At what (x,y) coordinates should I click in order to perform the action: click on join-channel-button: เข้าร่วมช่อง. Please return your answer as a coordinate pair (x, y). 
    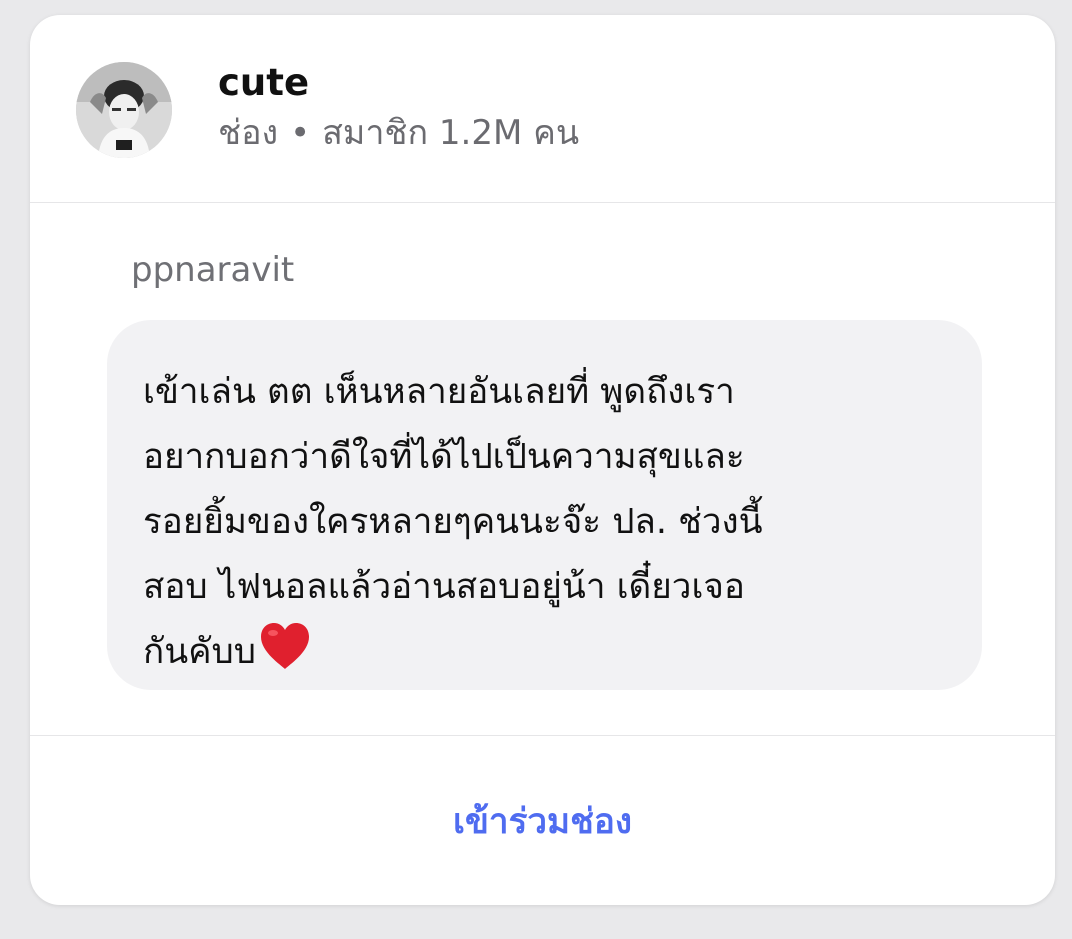
    Looking at the image, I should click on (542, 821).